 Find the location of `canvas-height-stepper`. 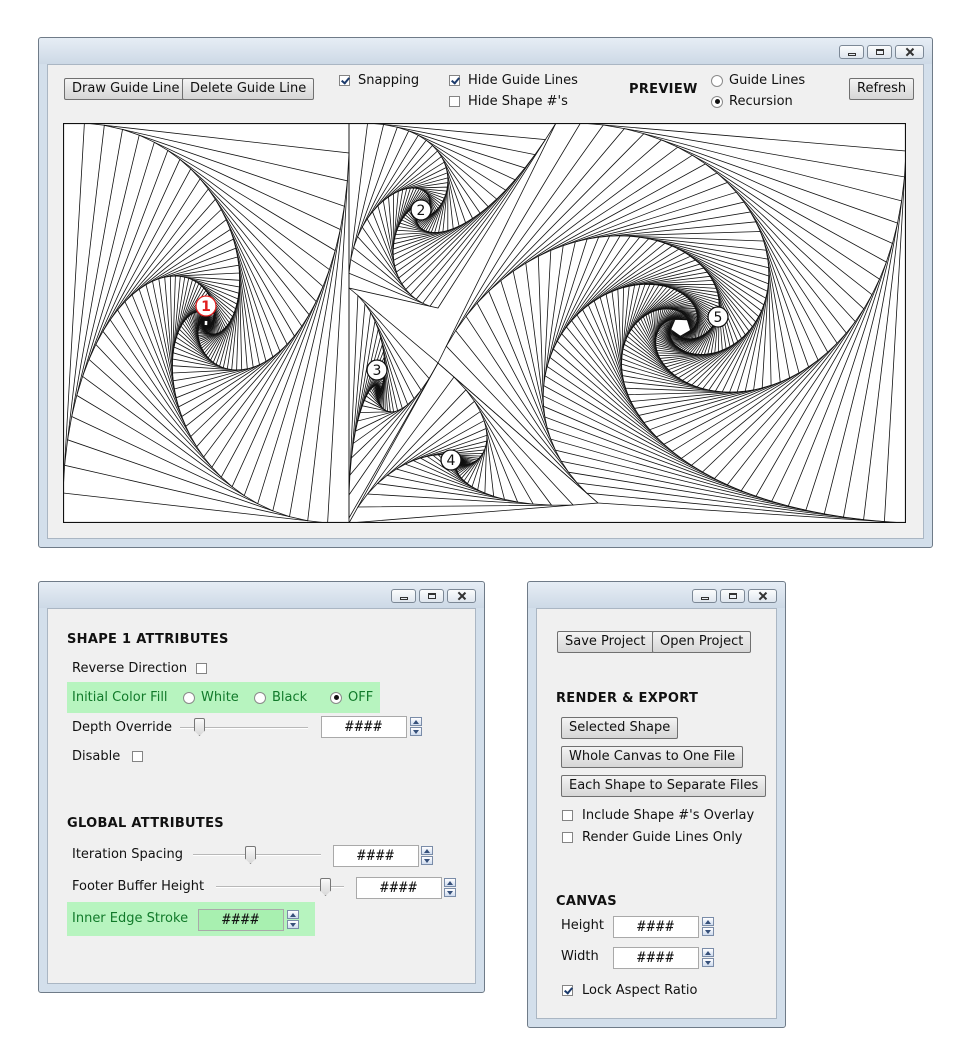

canvas-height-stepper is located at coordinates (708, 927).